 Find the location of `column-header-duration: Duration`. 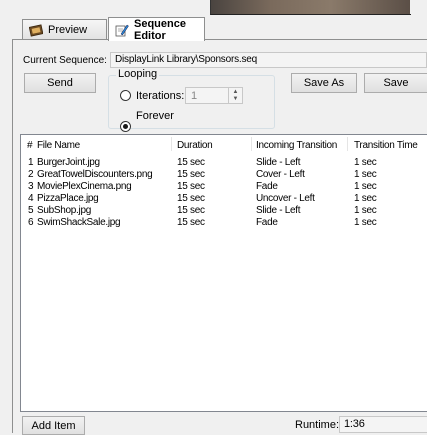

column-header-duration: Duration is located at coordinates (195, 145).